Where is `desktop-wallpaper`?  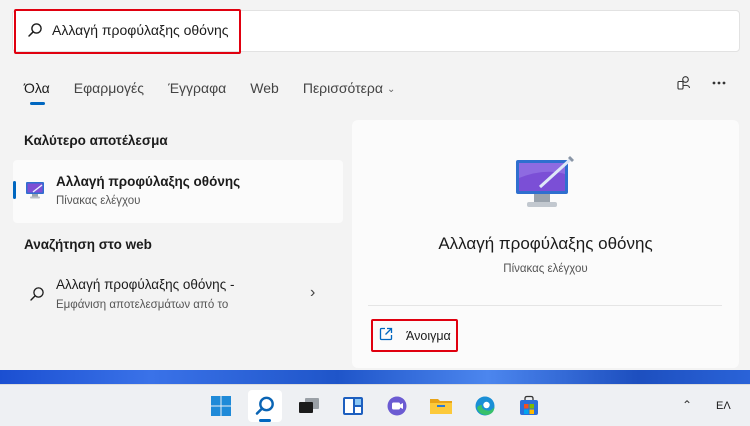
desktop-wallpaper is located at coordinates (375, 377).